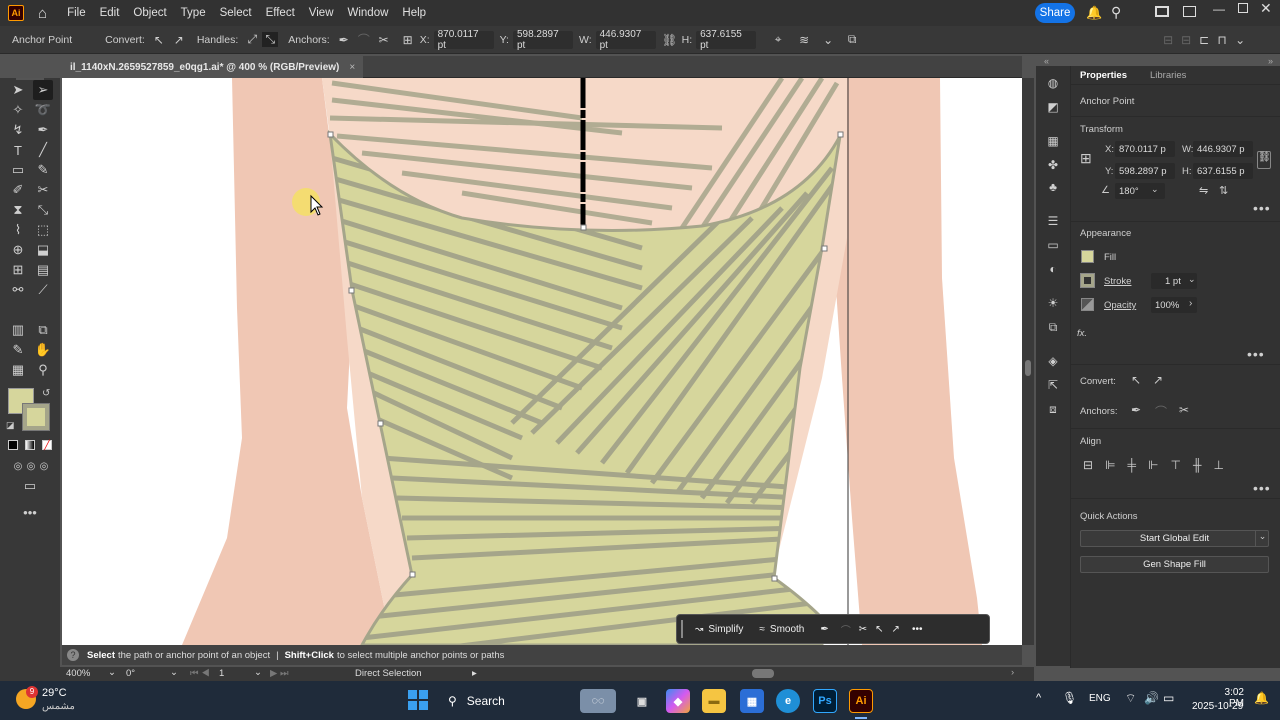 Image resolution: width=1280 pixels, height=720 pixels. I want to click on vertical-scrollbar, so click(1028, 361).